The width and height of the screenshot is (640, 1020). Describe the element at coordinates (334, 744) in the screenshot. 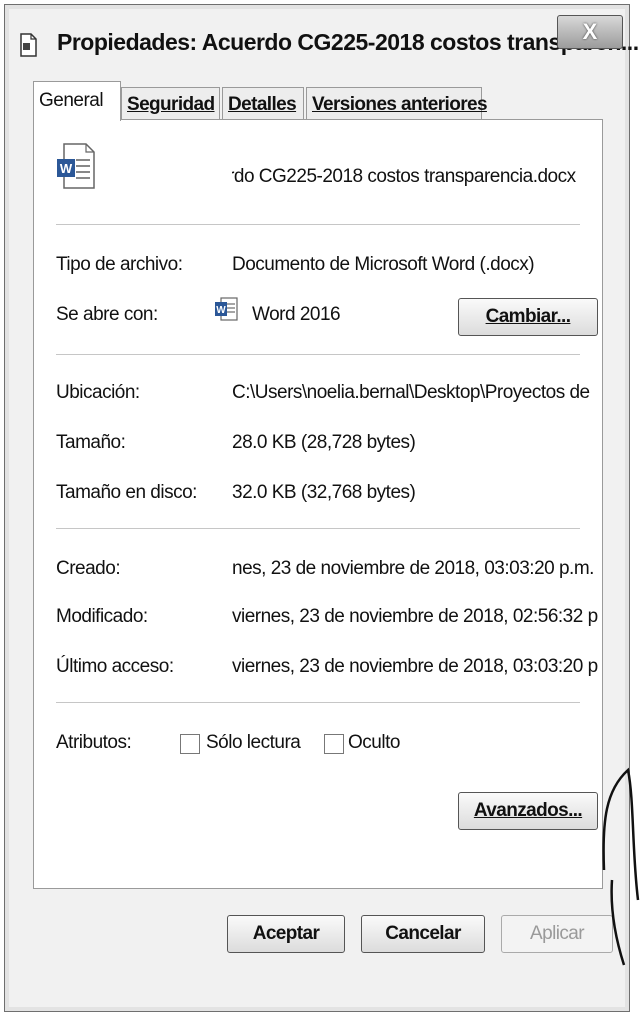

I see `hidden-checkbox` at that location.